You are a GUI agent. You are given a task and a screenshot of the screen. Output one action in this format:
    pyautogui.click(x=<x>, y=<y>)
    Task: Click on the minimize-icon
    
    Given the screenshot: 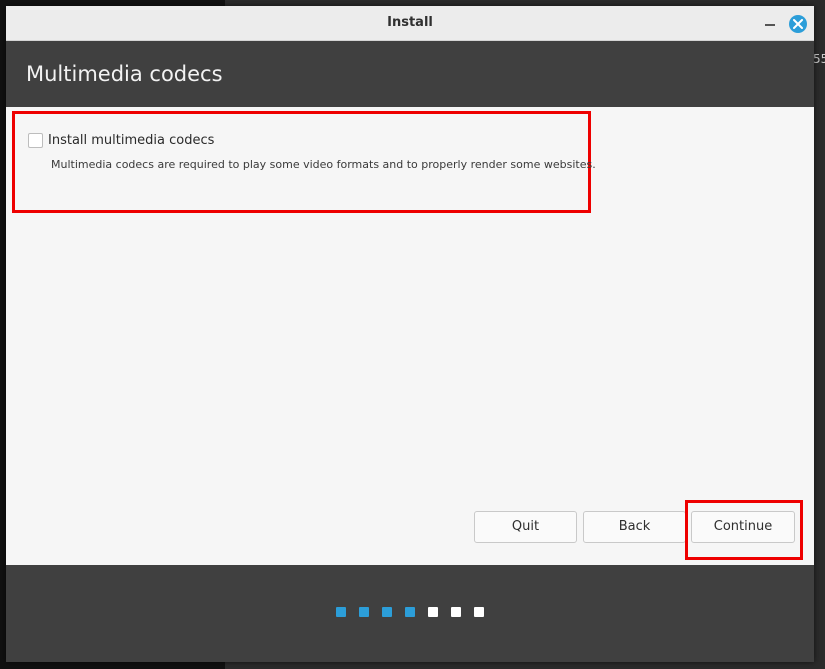 What is the action you would take?
    pyautogui.click(x=770, y=22)
    